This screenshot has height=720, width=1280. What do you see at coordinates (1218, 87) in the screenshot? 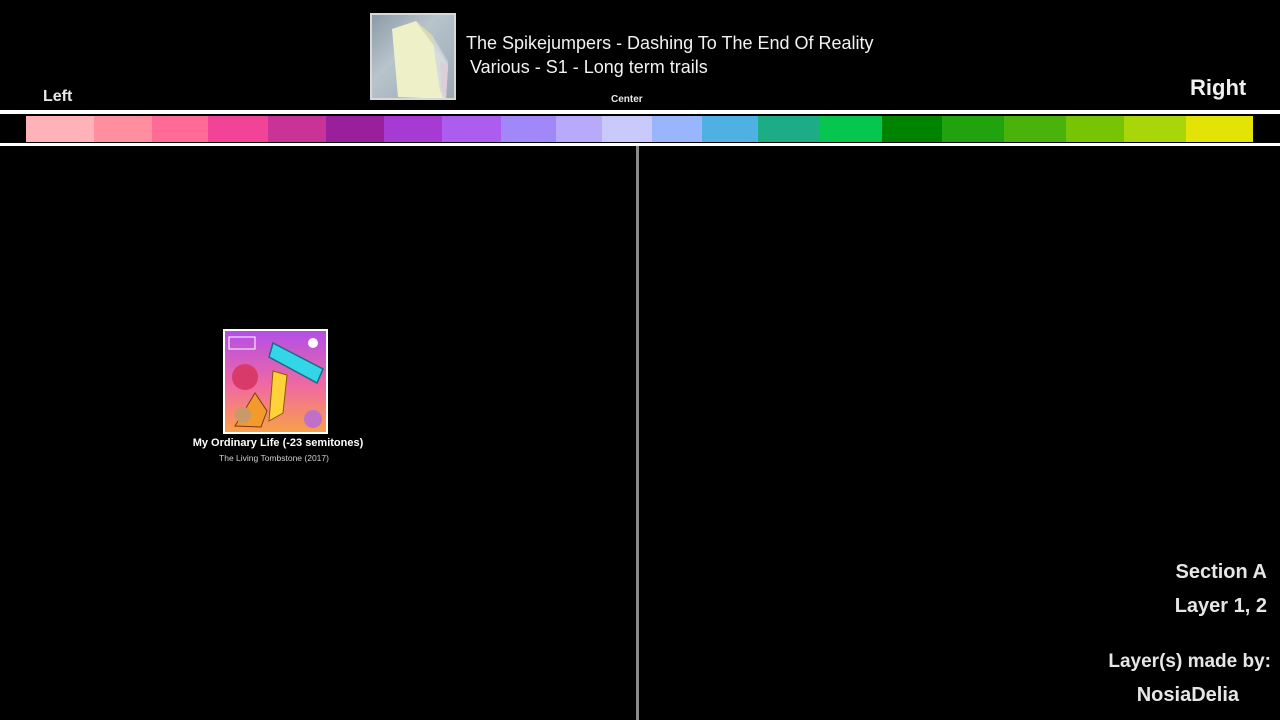
I see `channel-label-right: Right` at bounding box center [1218, 87].